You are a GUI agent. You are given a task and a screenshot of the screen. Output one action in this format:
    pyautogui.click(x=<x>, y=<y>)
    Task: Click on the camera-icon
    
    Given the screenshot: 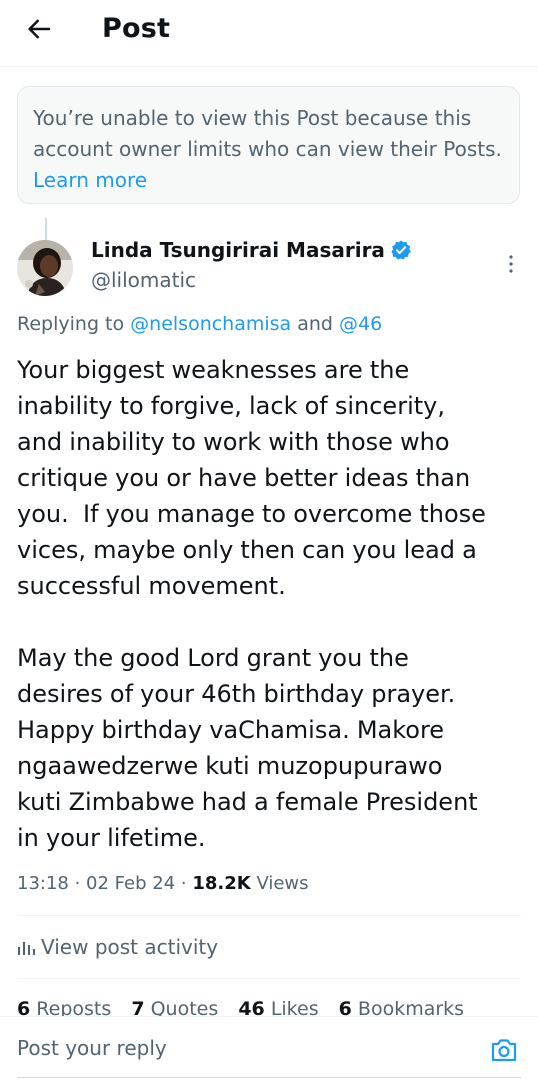 What is the action you would take?
    pyautogui.click(x=504, y=1050)
    